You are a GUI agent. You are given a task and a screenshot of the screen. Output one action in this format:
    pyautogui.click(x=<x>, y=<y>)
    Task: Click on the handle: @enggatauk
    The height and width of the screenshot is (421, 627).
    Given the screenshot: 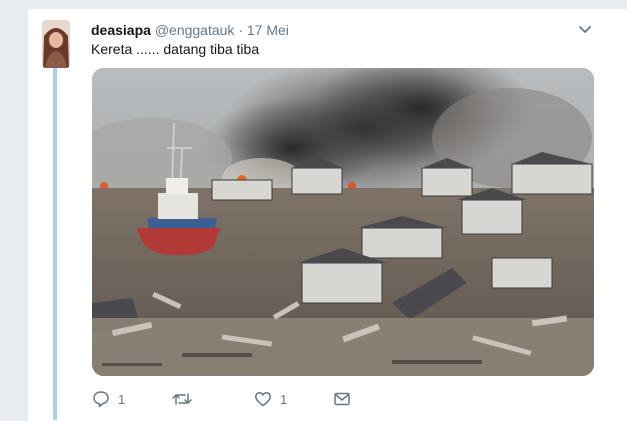 What is the action you would take?
    pyautogui.click(x=195, y=30)
    